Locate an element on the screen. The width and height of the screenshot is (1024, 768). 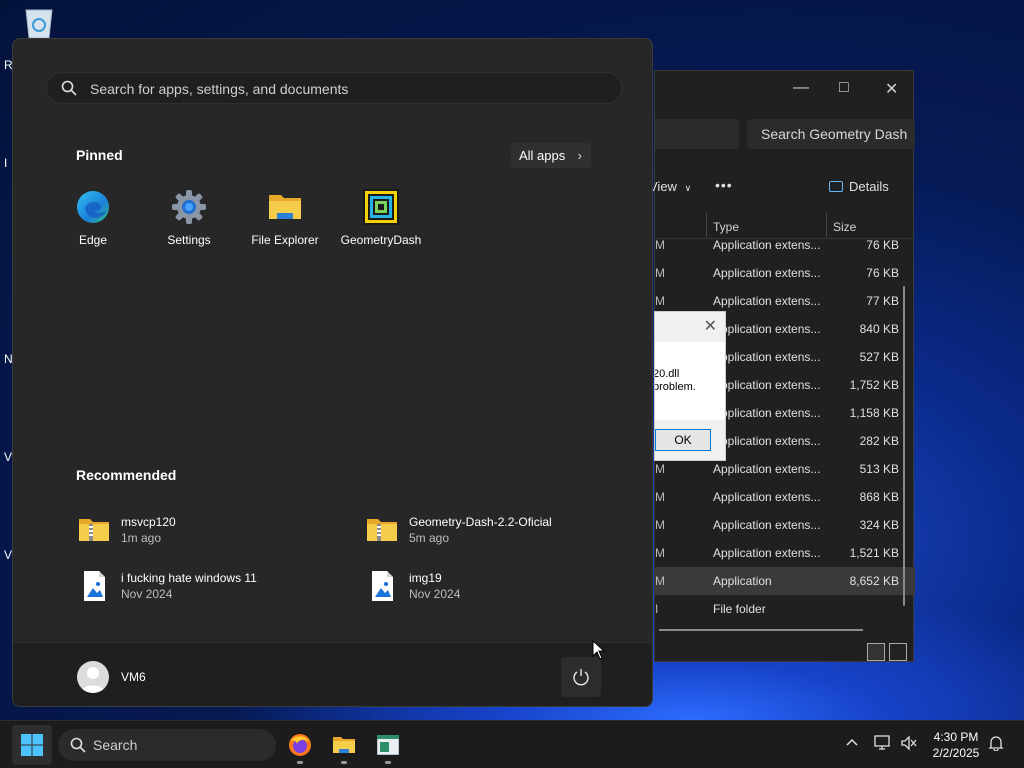
details-button: Details is located at coordinates (859, 186).